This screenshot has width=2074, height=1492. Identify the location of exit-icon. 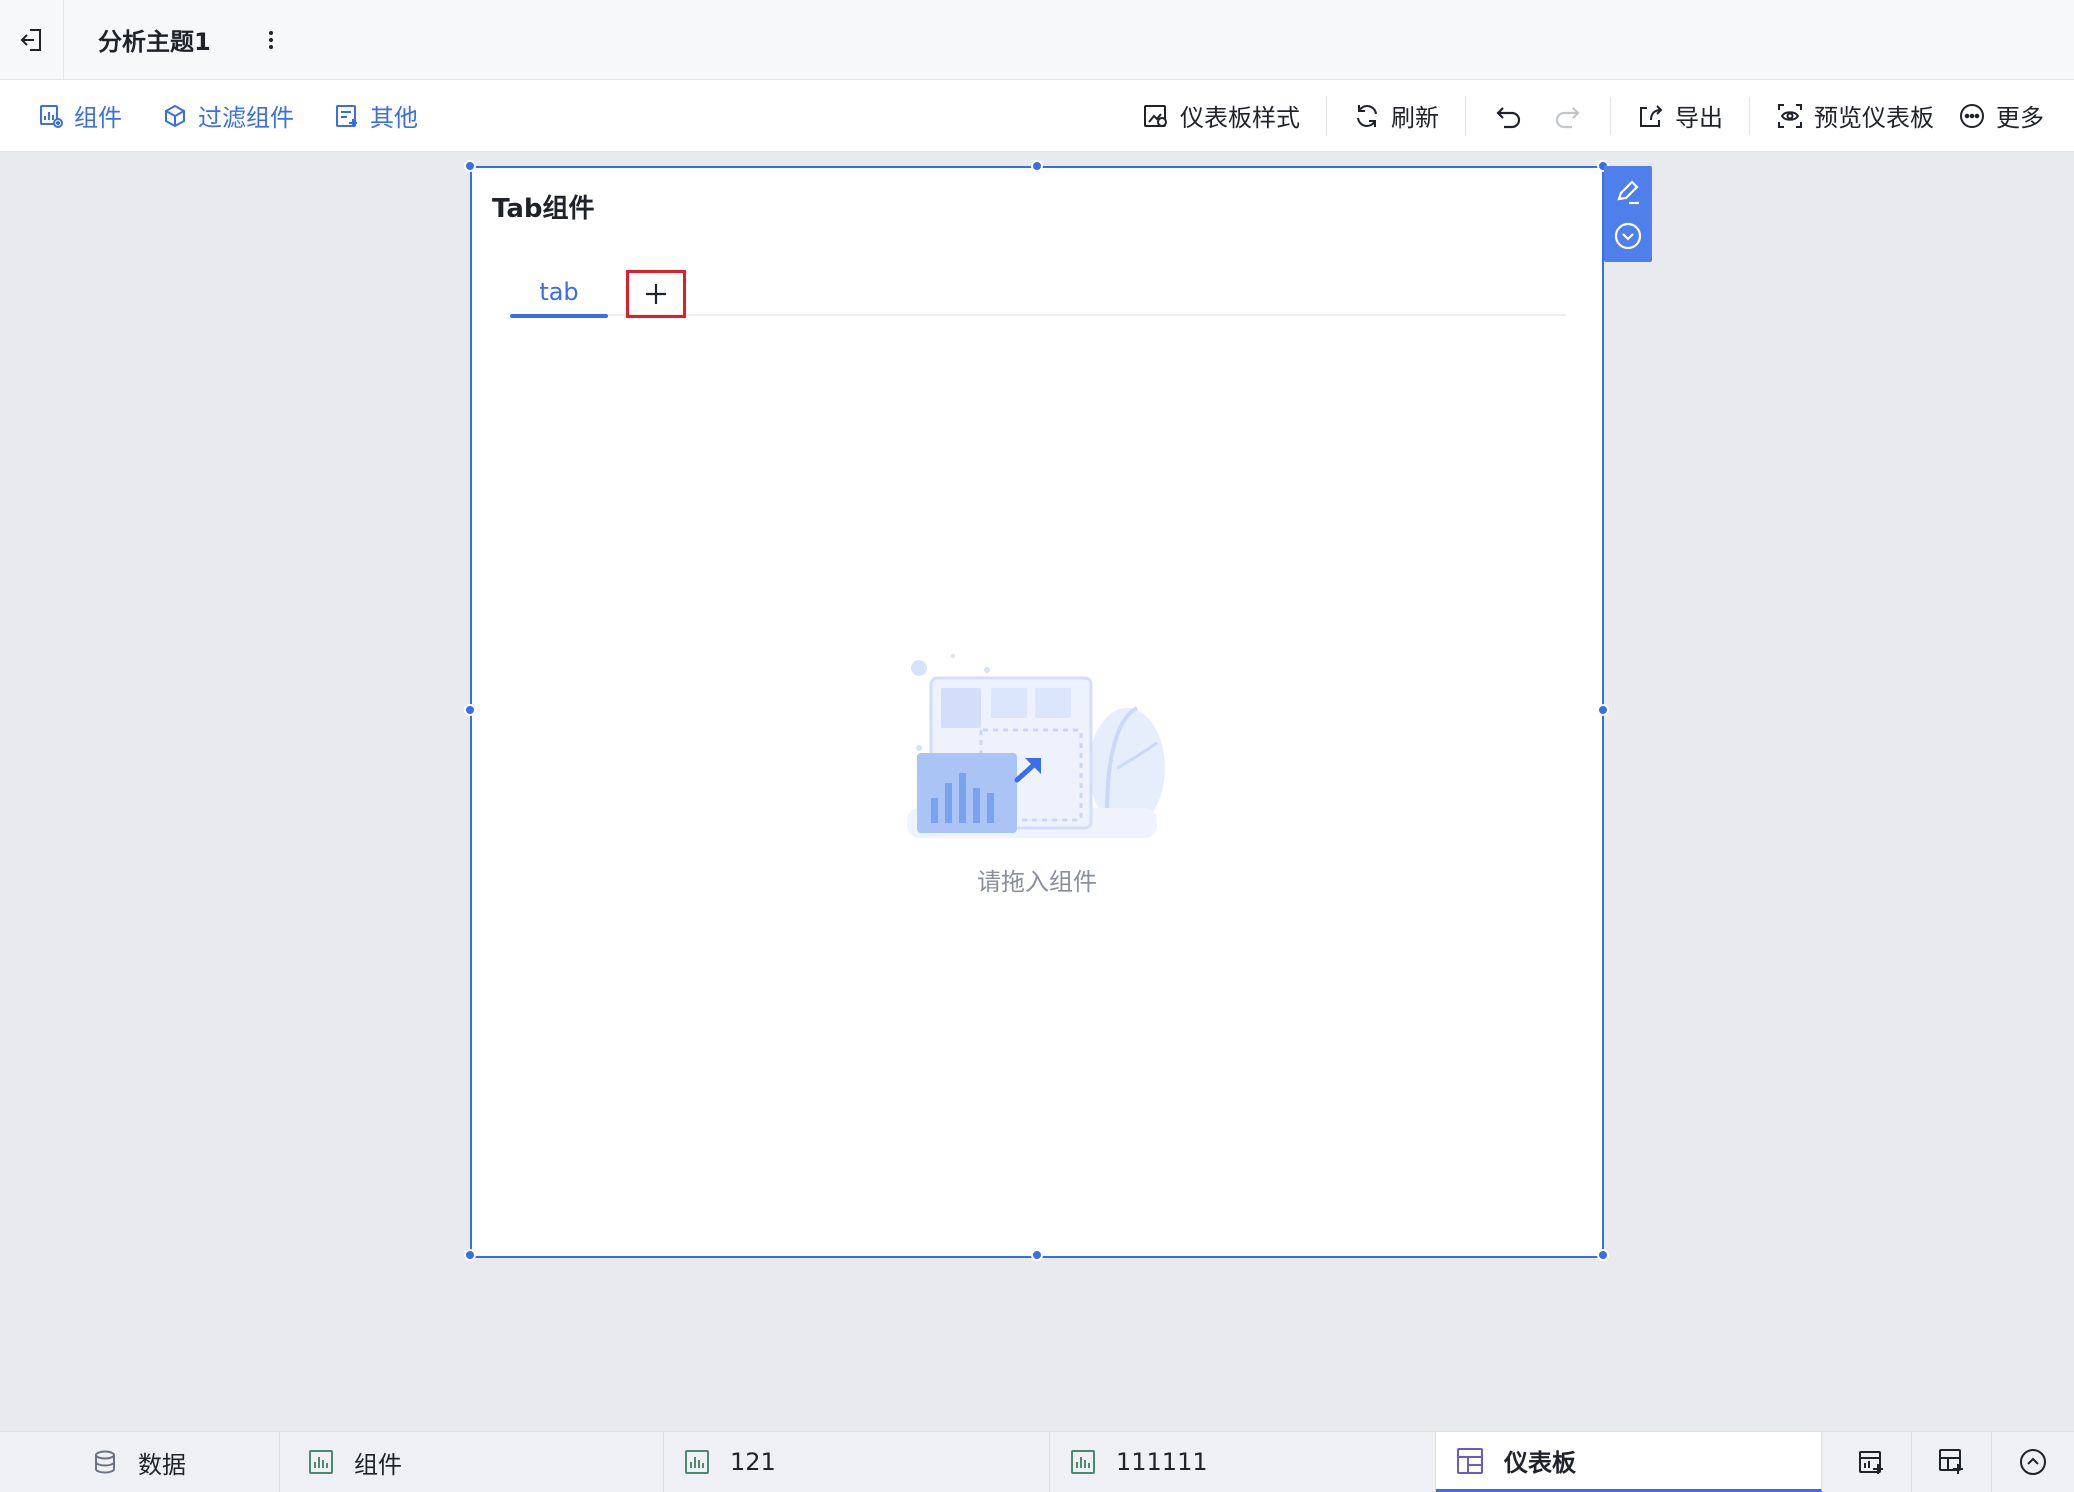
(30, 39).